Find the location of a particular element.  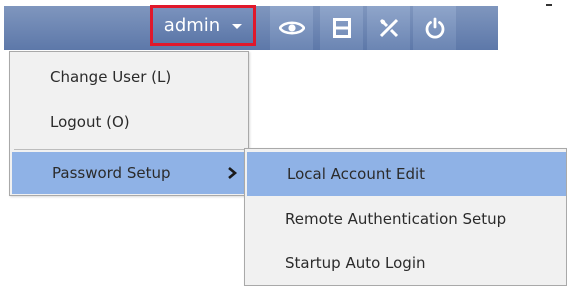

submenu-item-startup-auto-login: Startup Auto Login is located at coordinates (405, 263).